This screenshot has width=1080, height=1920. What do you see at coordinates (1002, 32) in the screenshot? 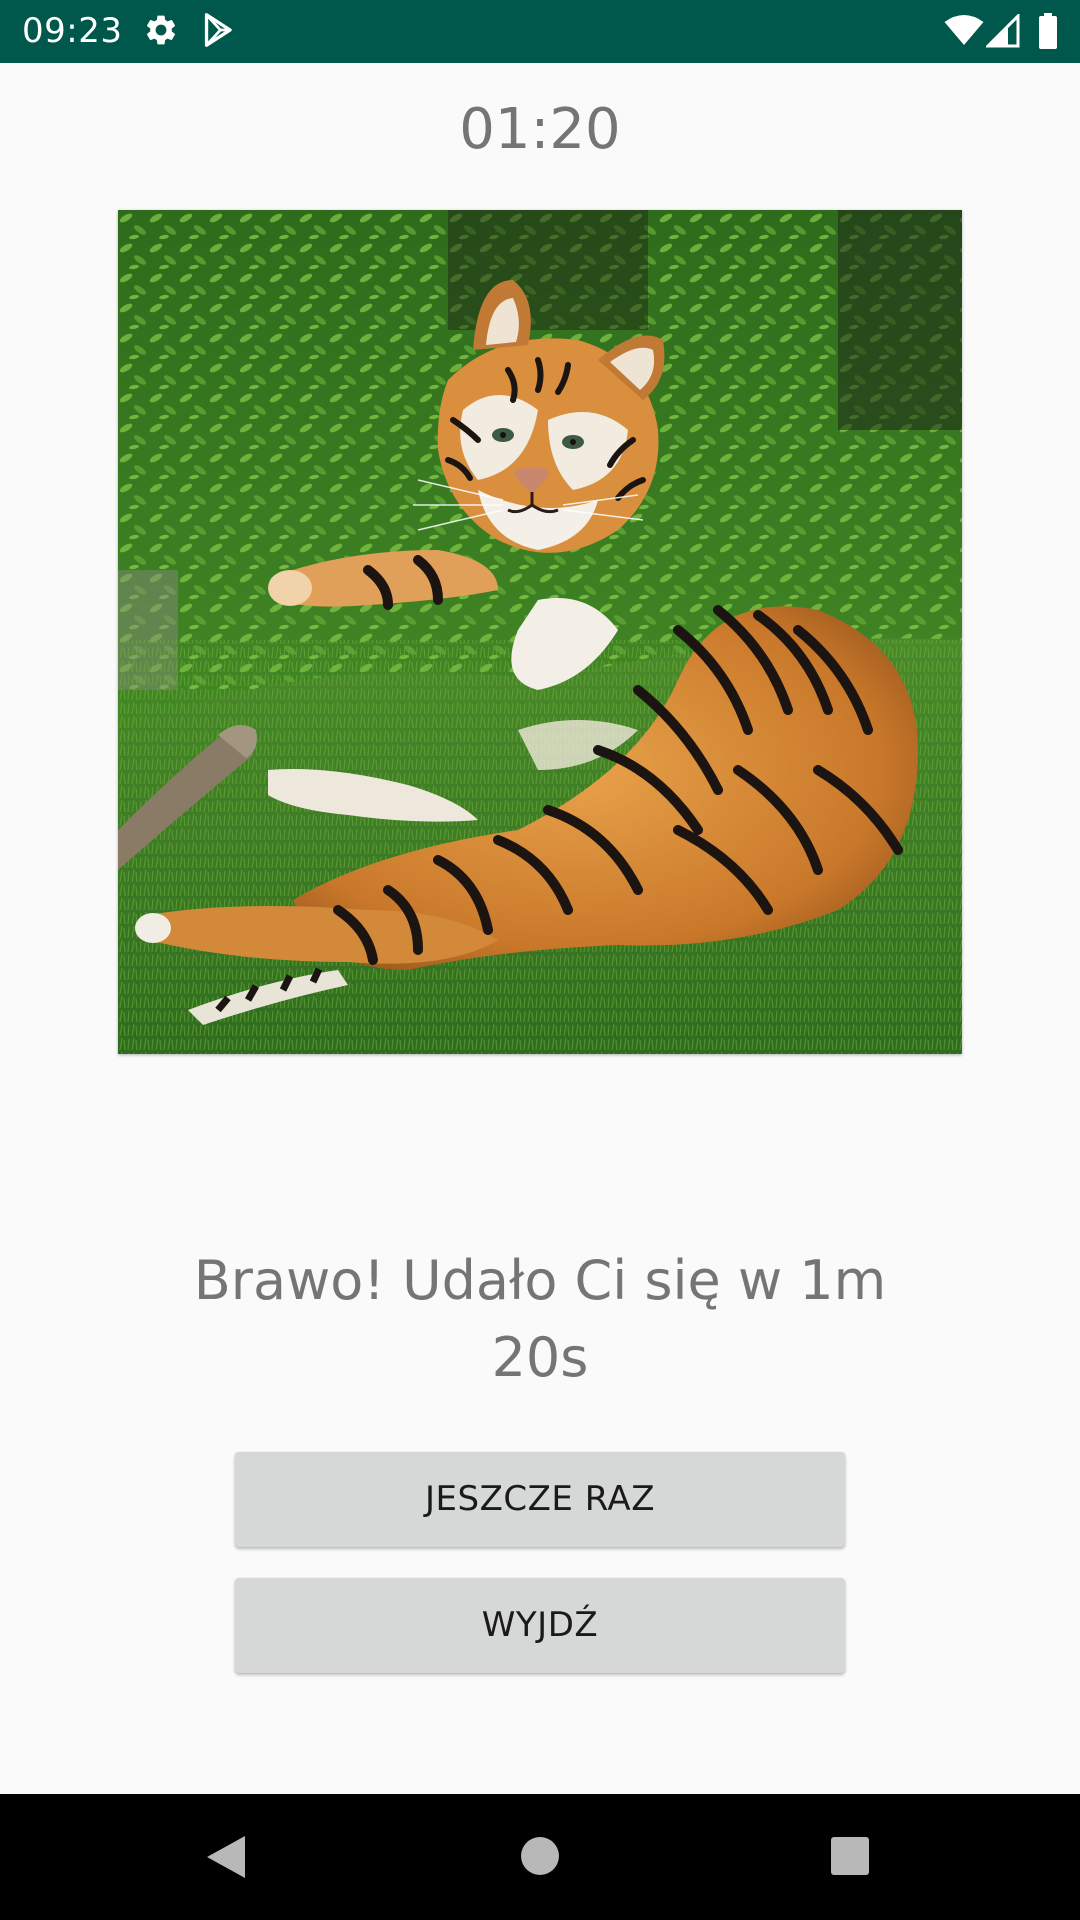
I see `signal-icon` at bounding box center [1002, 32].